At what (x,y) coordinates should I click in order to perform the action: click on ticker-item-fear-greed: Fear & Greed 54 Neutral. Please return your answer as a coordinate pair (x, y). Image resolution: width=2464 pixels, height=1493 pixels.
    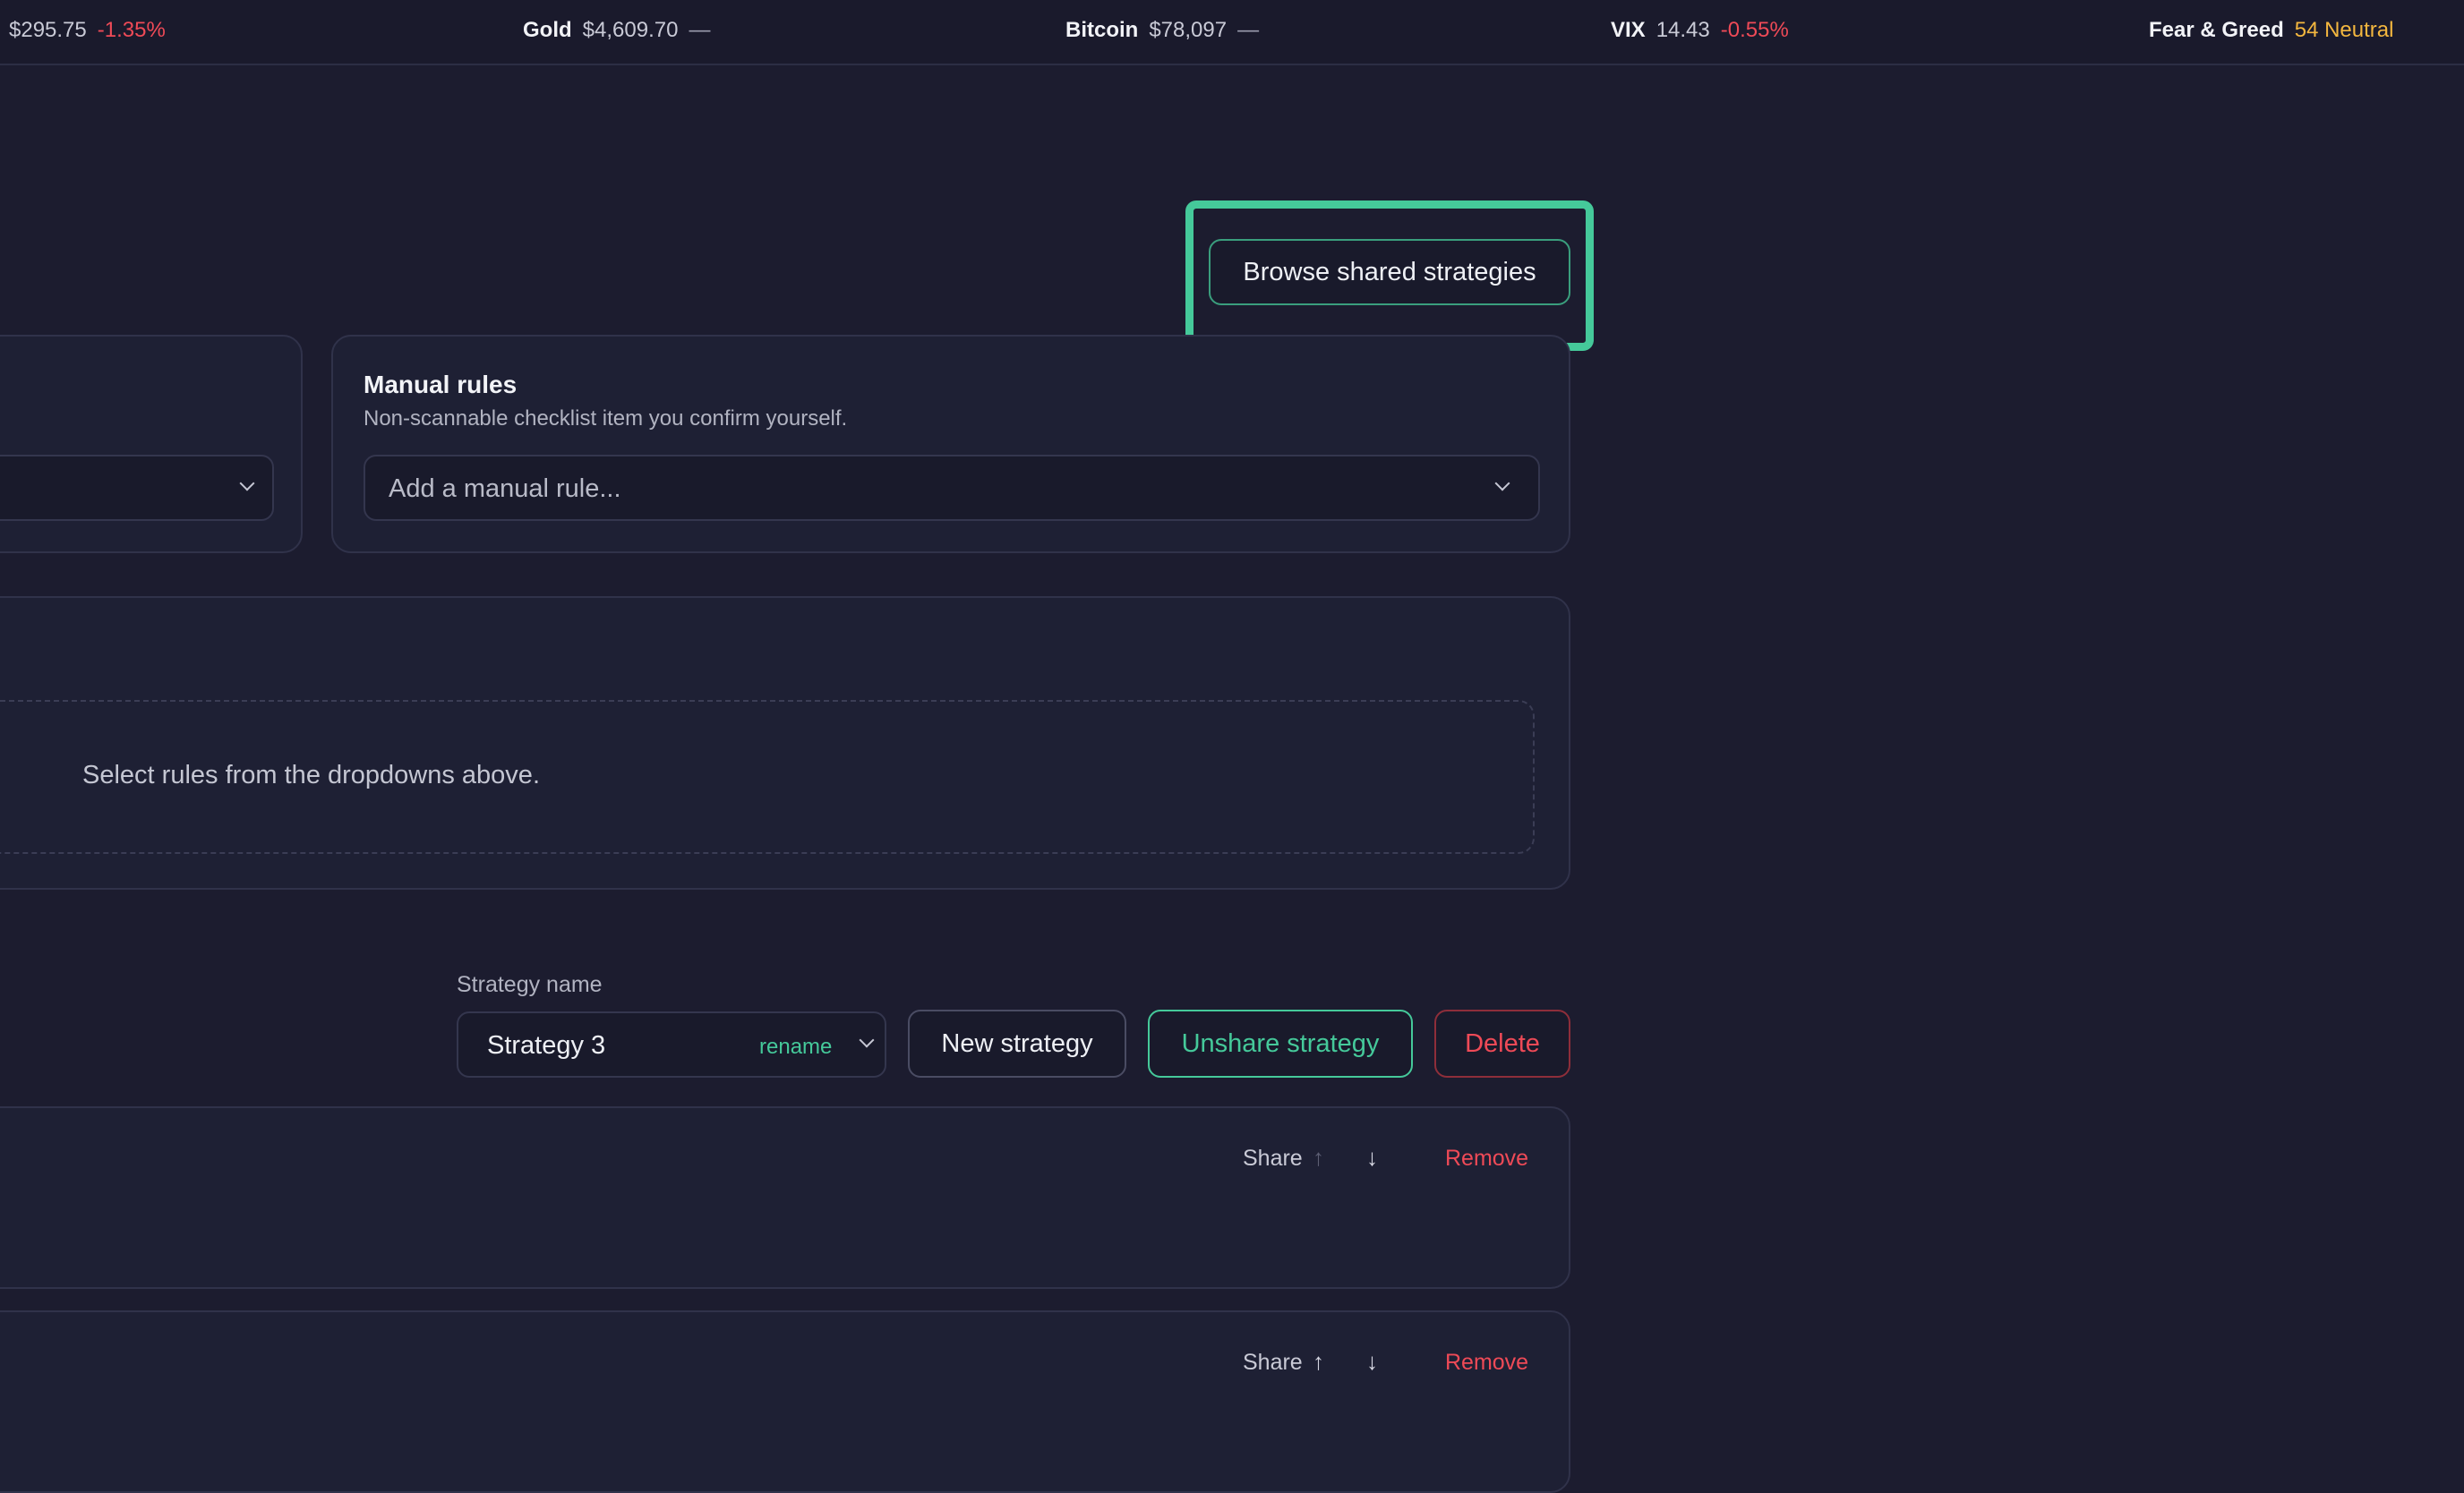
    Looking at the image, I should click on (2271, 31).